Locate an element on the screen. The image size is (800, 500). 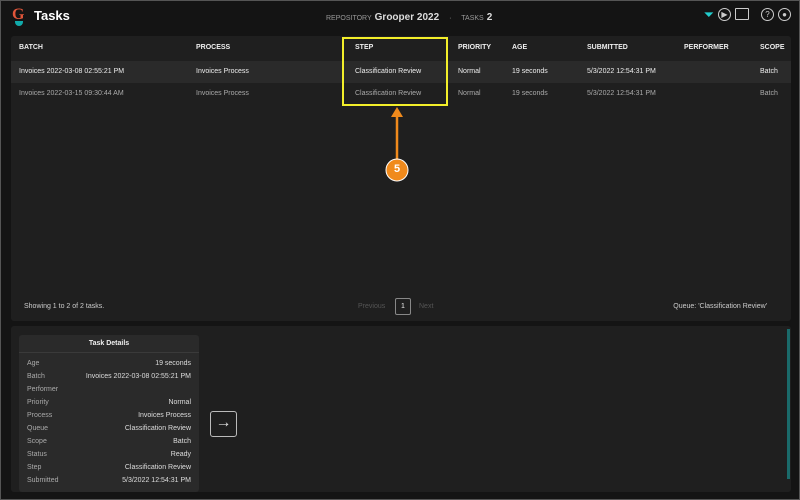
user-icon: ● is located at coordinates (784, 14).